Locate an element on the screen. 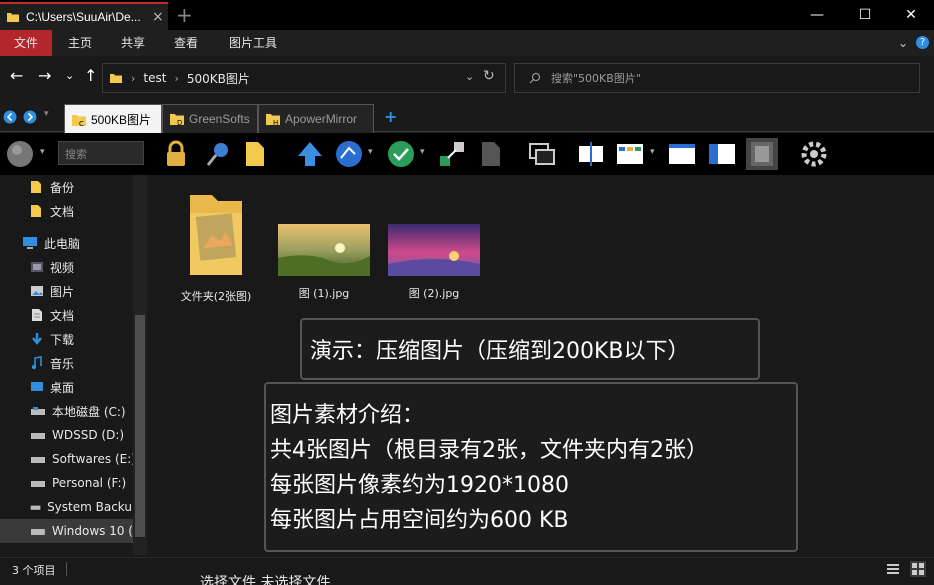 The height and width of the screenshot is (585, 934). refresh-button: ↻ is located at coordinates (489, 76).